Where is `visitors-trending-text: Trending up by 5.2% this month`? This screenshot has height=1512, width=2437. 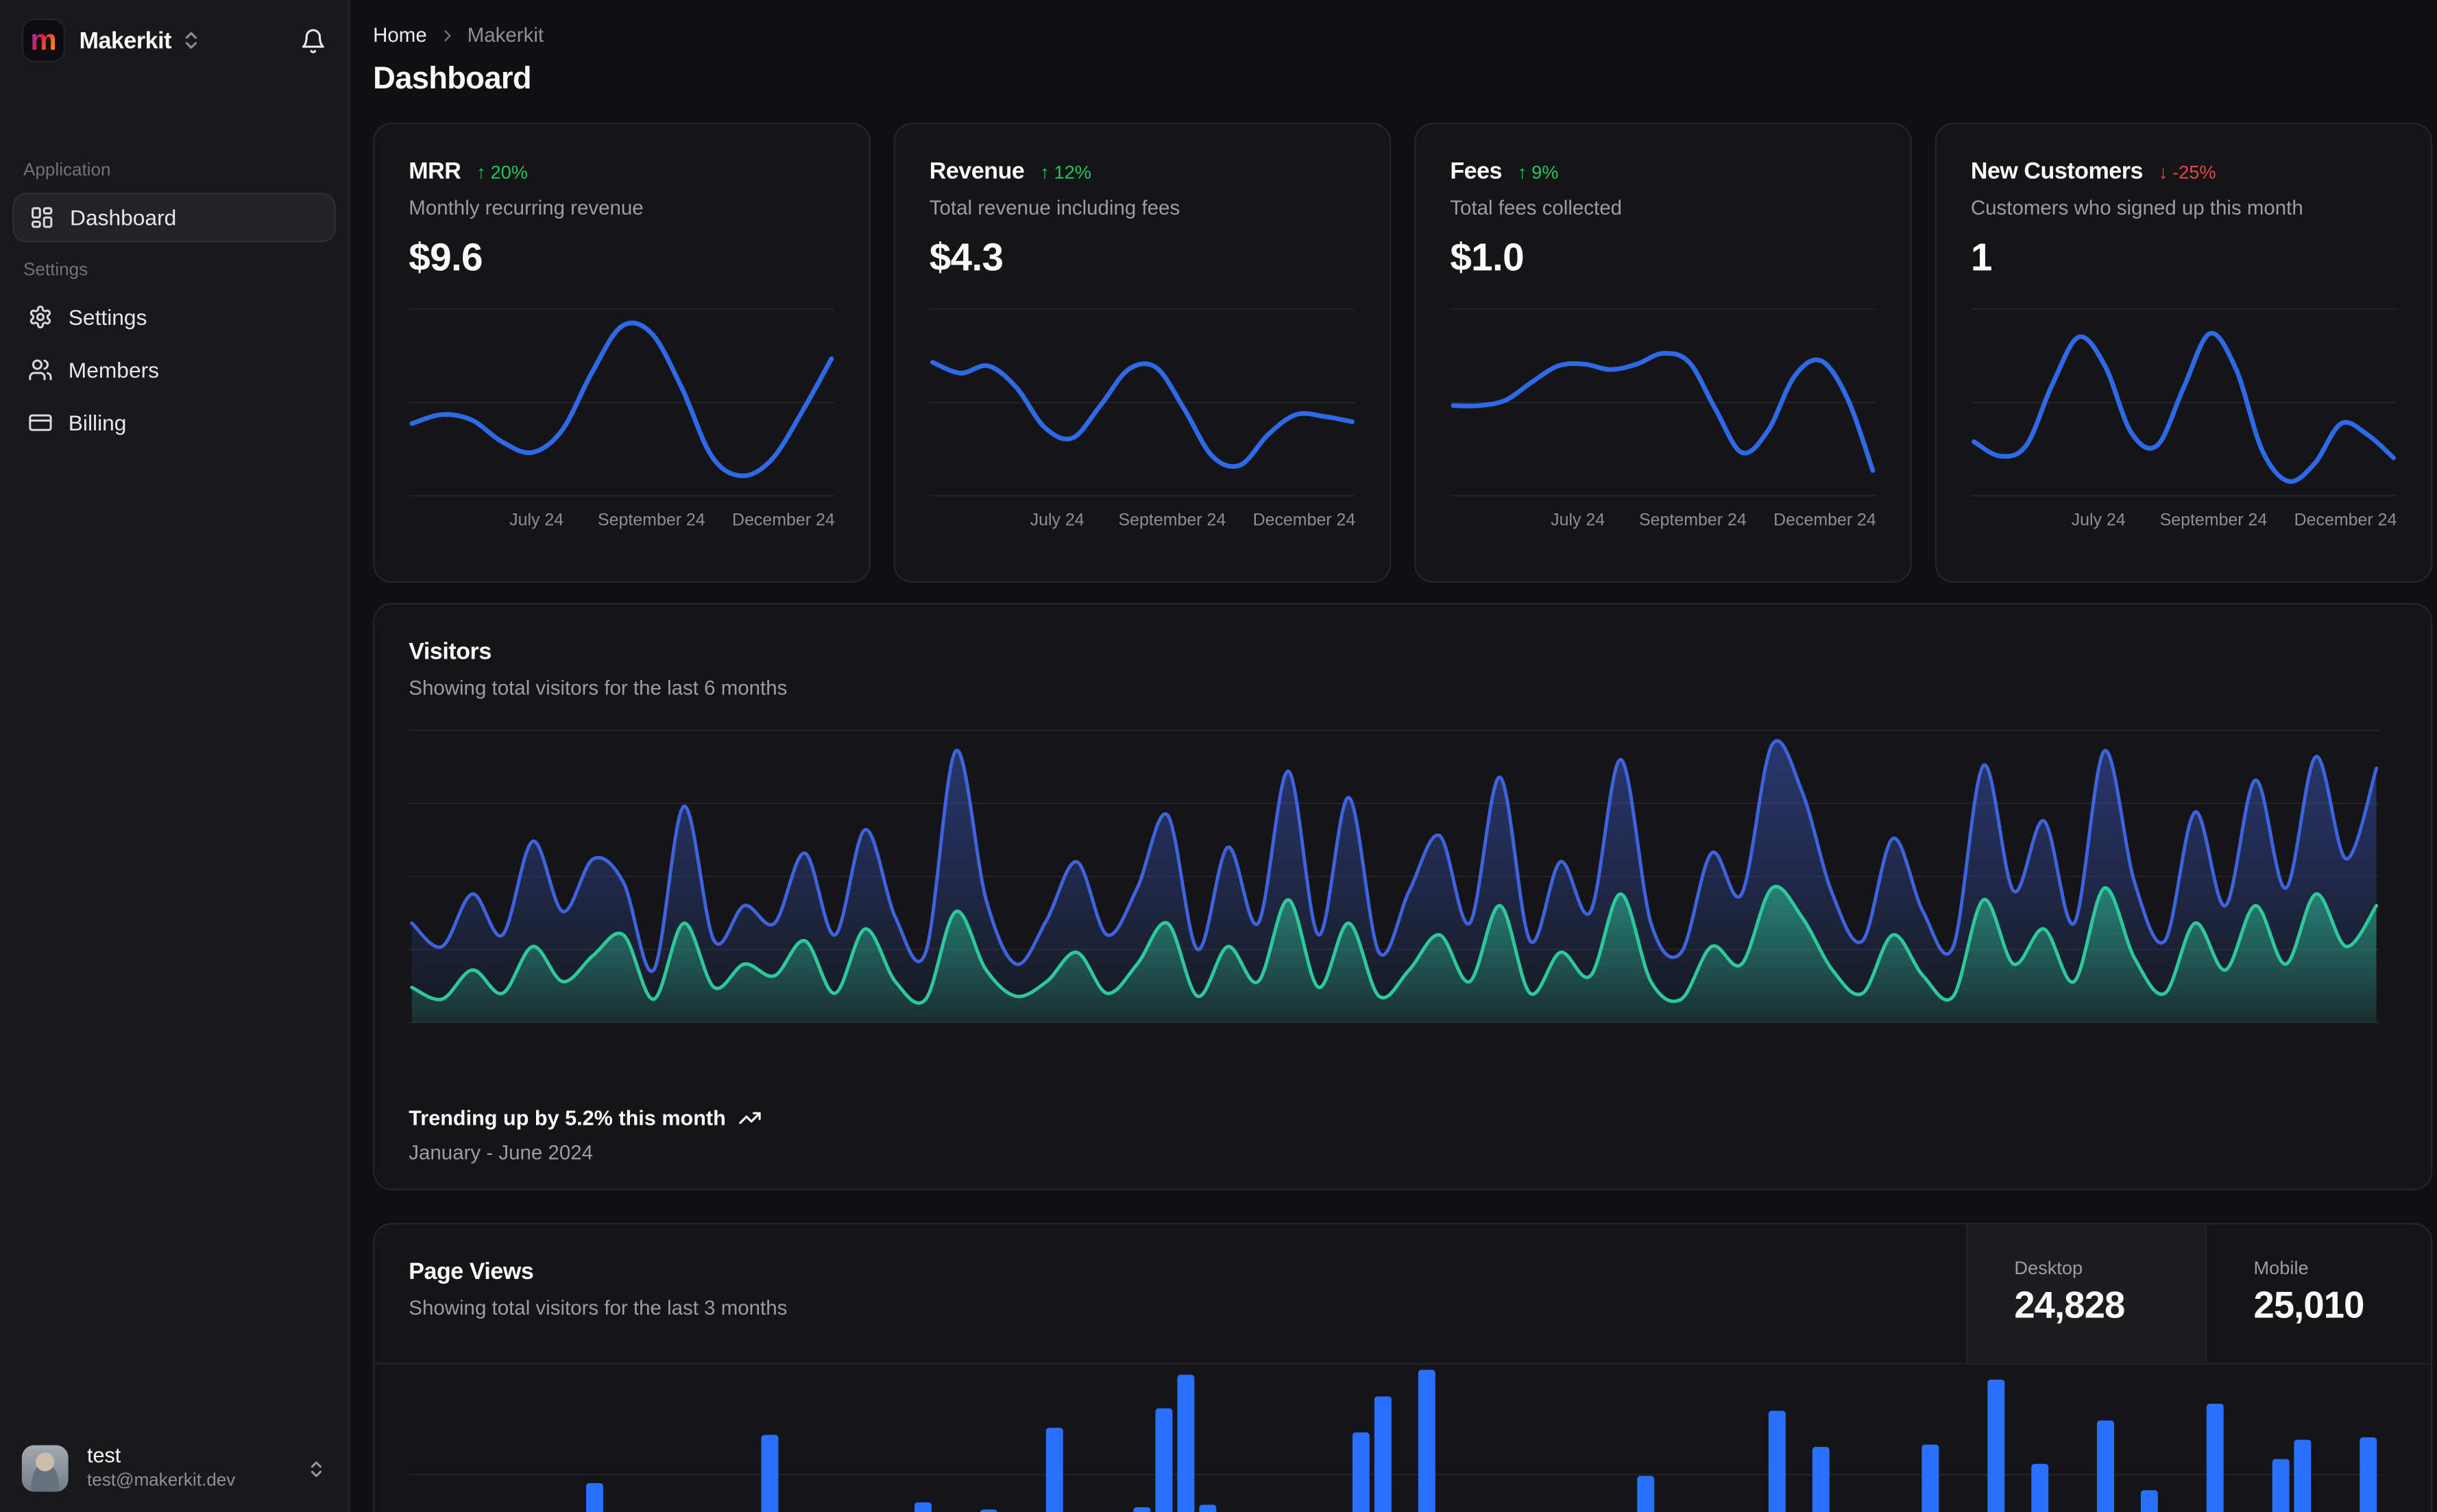
visitors-trending-text: Trending up by 5.2% this month is located at coordinates (567, 1118).